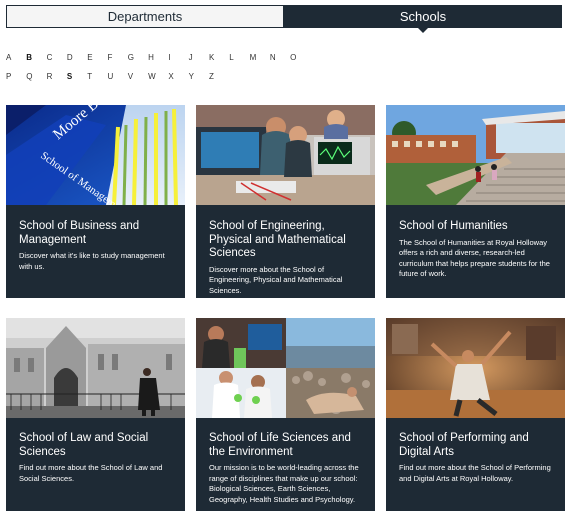 The width and height of the screenshot is (570, 516). I want to click on alphabet-letter-r: R, so click(57, 76).